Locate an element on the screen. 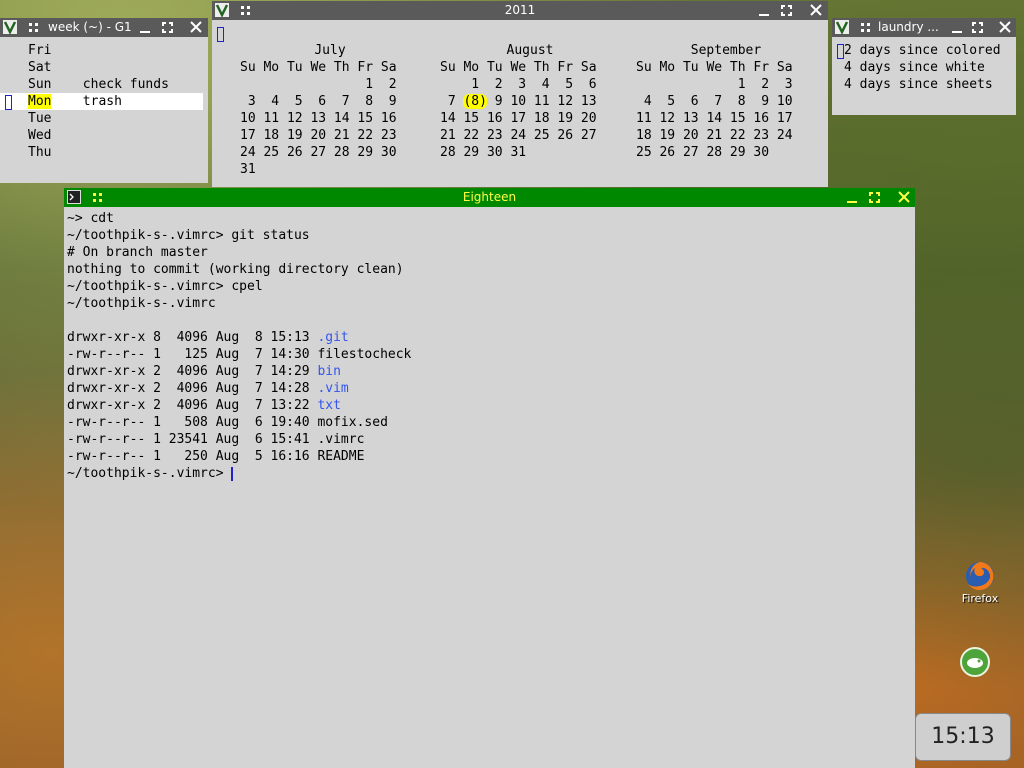 This screenshot has height=768, width=1024. month-name: September is located at coordinates (726, 50).